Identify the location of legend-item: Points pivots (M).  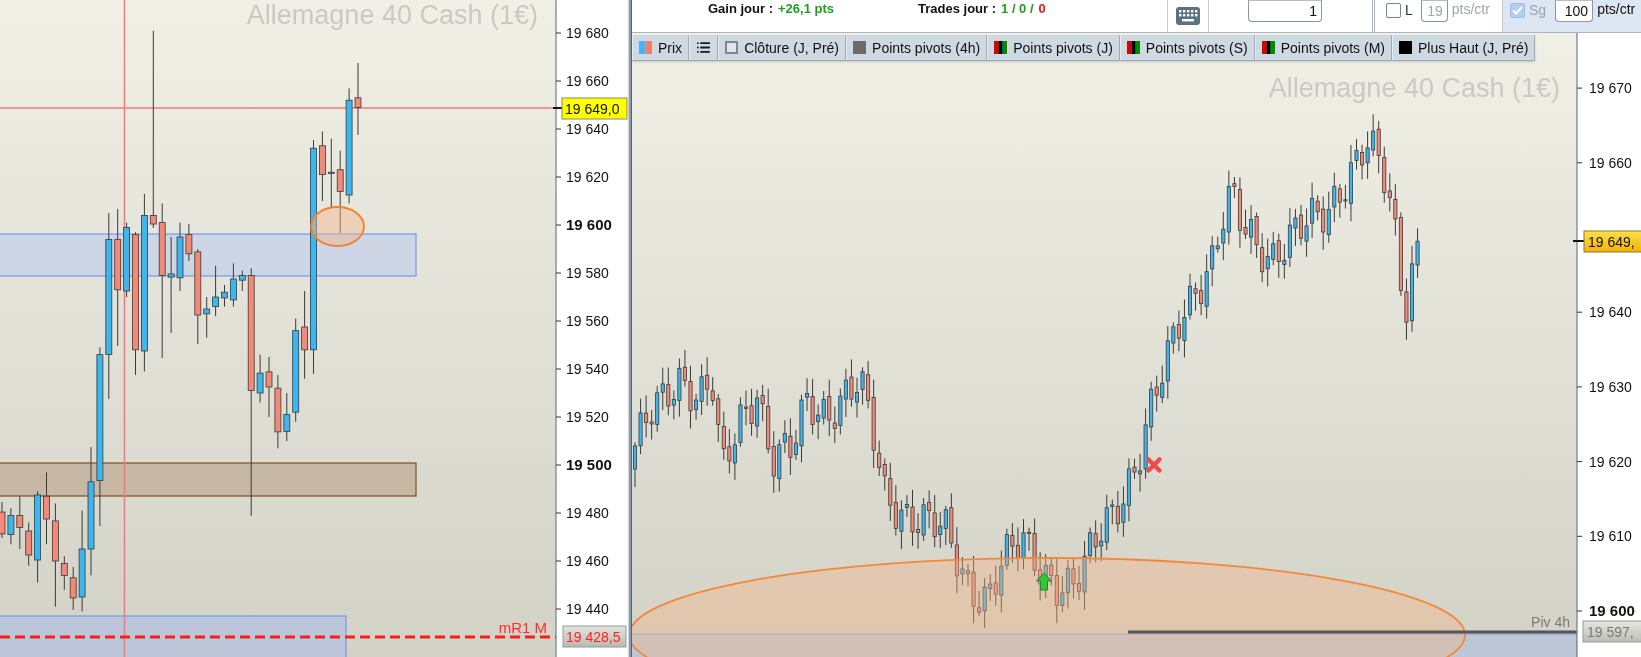
(1323, 47).